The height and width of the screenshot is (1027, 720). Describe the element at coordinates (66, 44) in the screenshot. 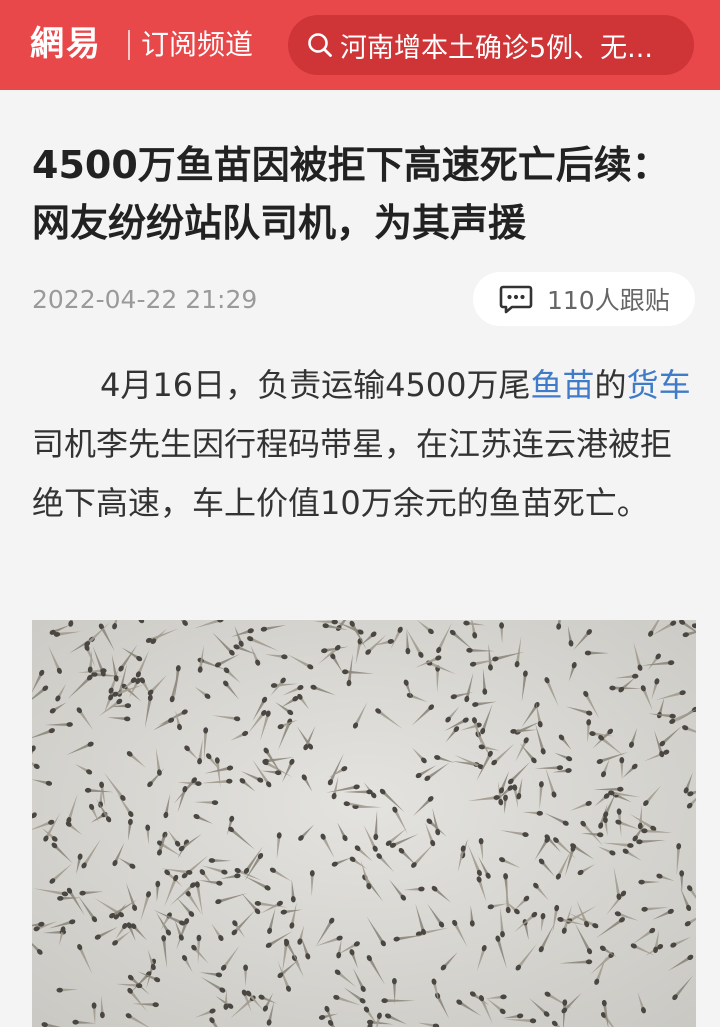

I see `netease-logo: 網易` at that location.